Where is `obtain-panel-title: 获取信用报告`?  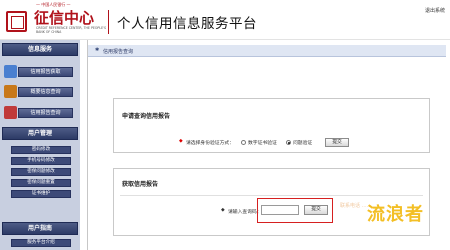
obtain-panel-title: 获取信用报告 is located at coordinates (140, 184).